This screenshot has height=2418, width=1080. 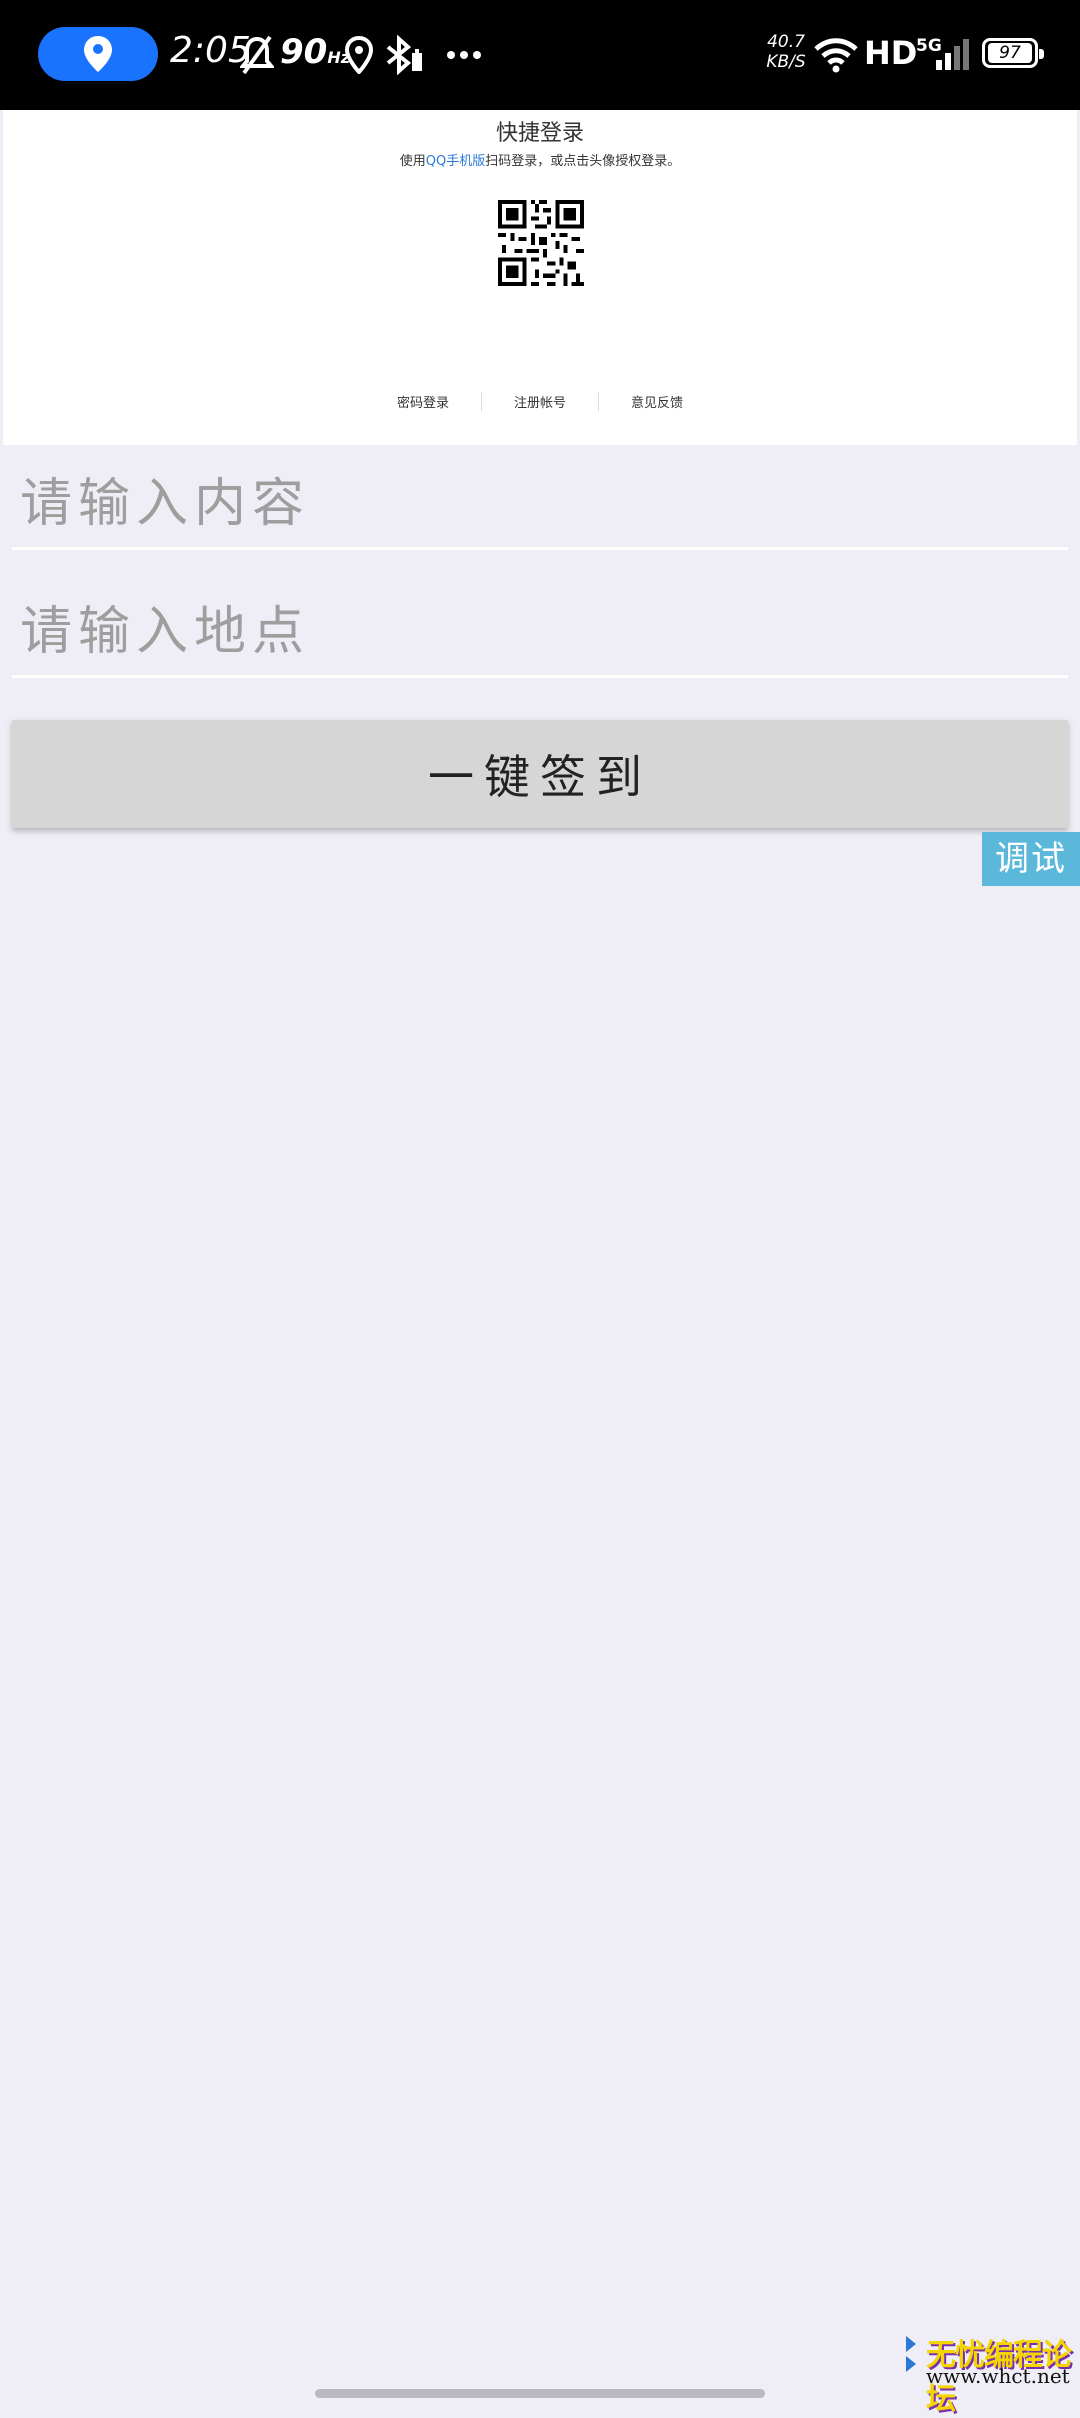 What do you see at coordinates (786, 42) in the screenshot?
I see `network-speed-value: 40.7` at bounding box center [786, 42].